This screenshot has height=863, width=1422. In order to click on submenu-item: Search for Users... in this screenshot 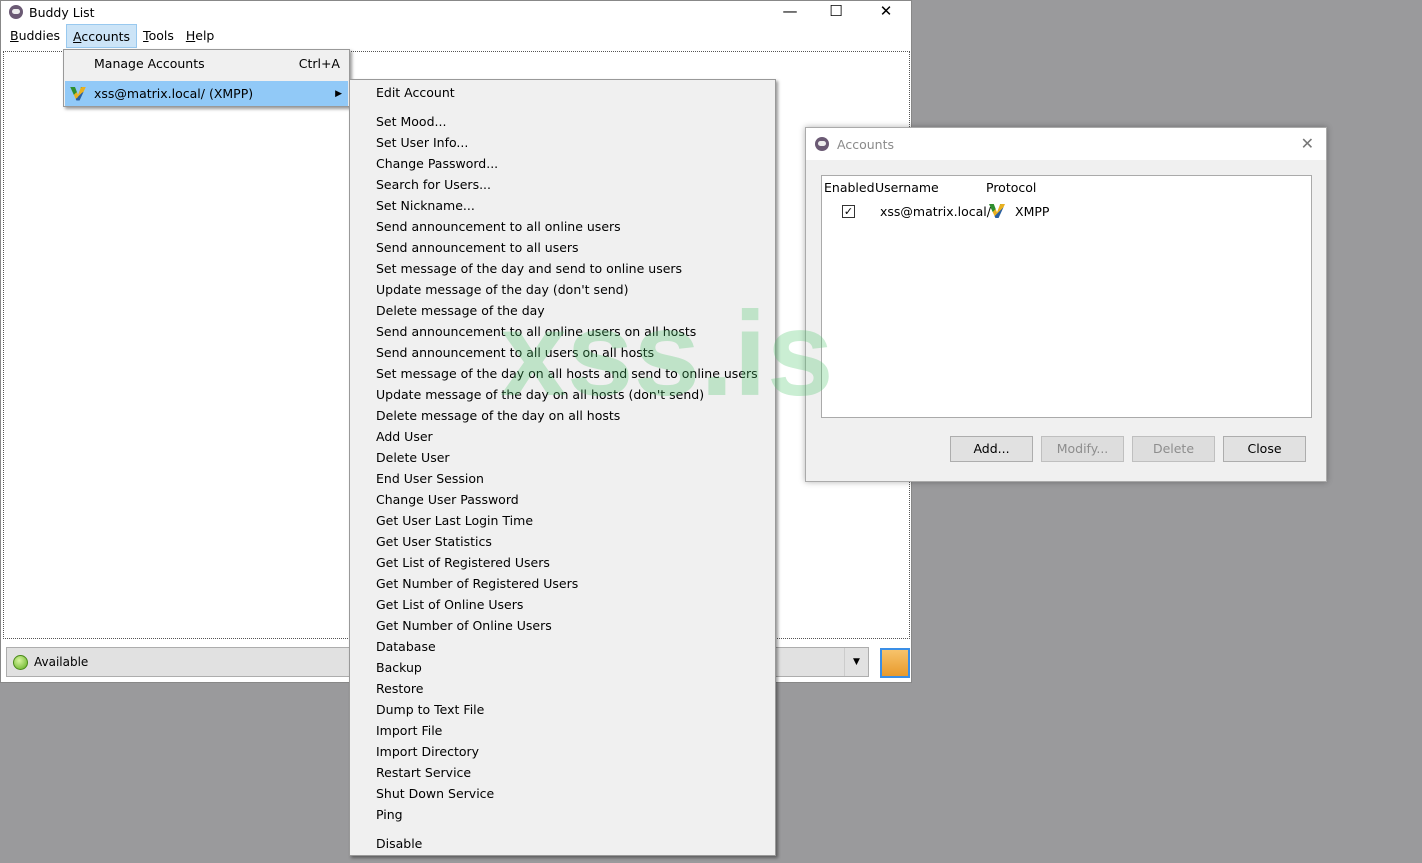, I will do `click(433, 185)`.